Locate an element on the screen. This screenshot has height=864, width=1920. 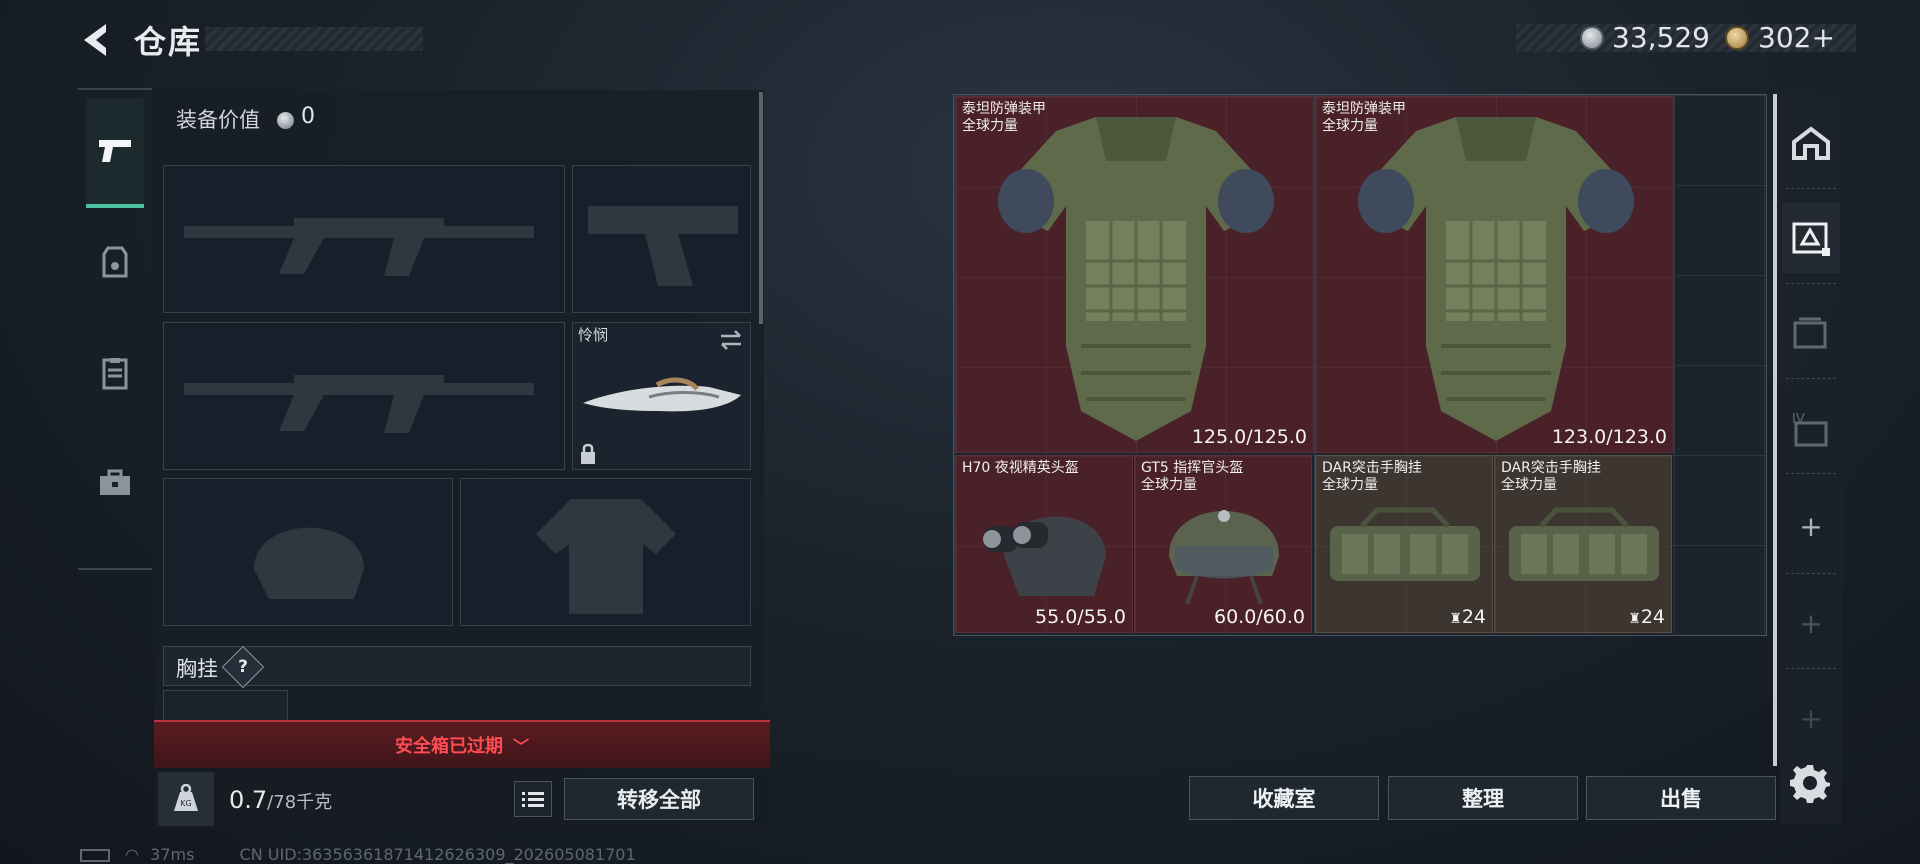
svg-text: IV is located at coordinates (1798, 419).